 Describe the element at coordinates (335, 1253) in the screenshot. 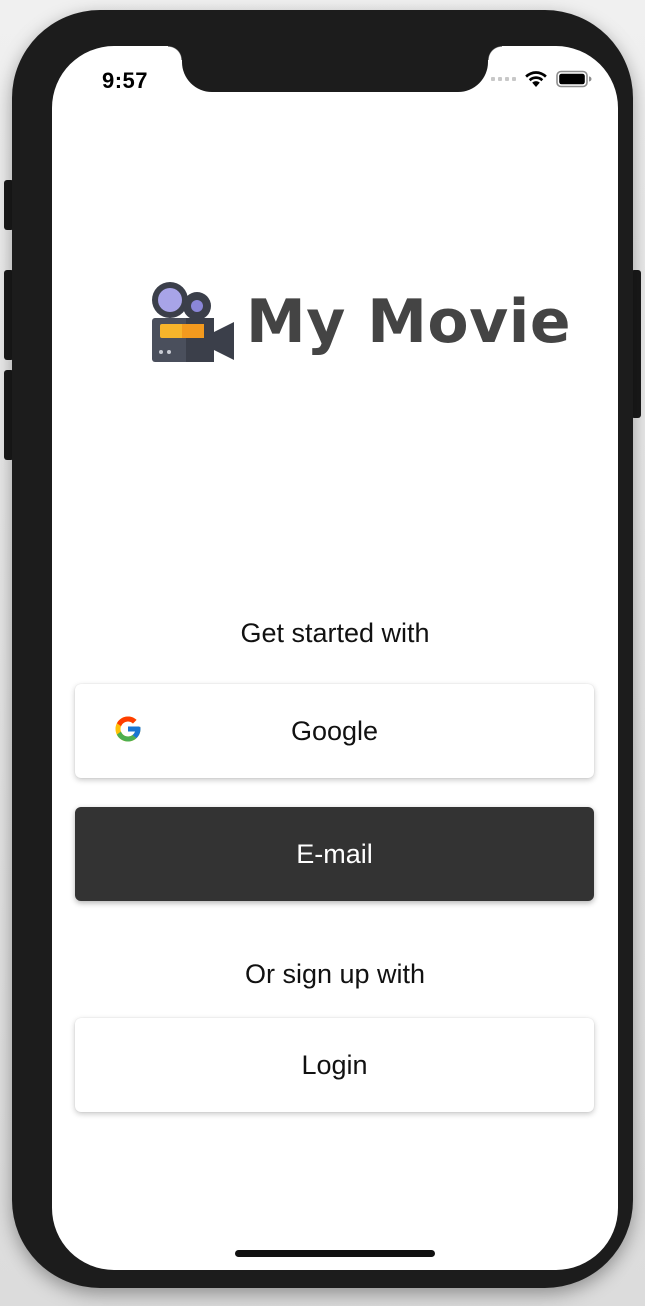

I see `home-indicator` at that location.